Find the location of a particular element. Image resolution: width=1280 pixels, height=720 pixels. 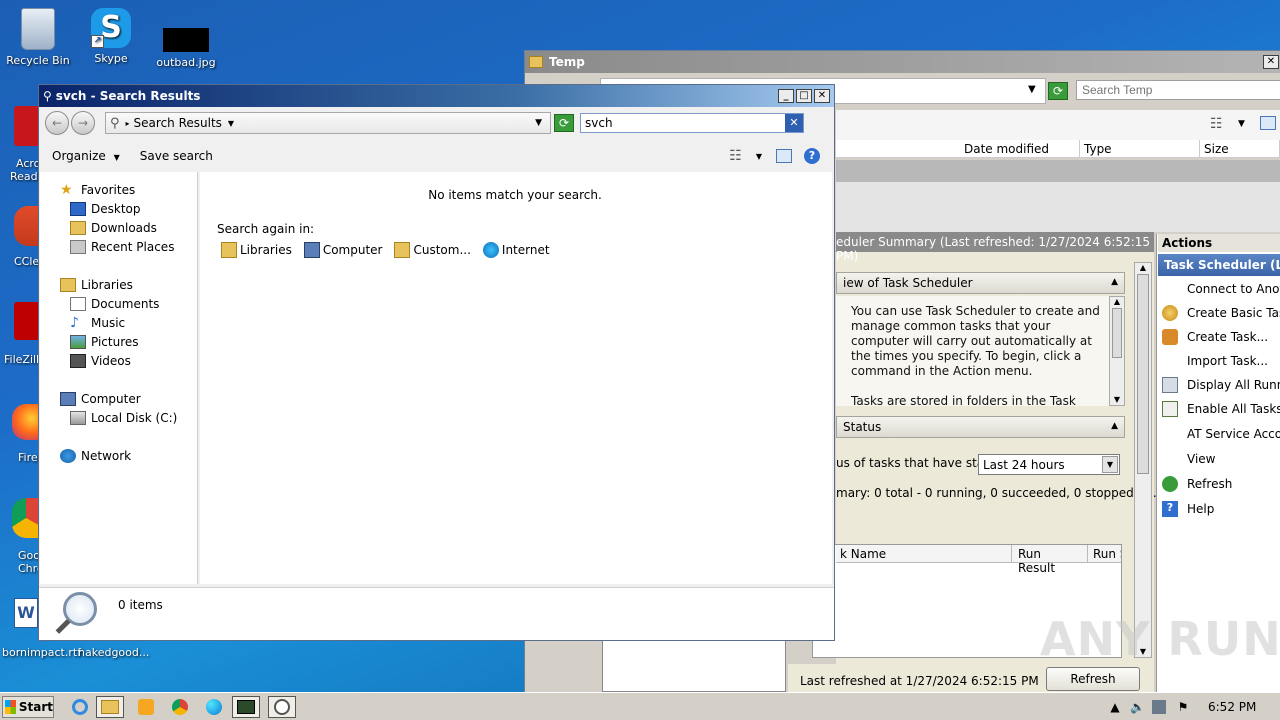

table-header-run-result: Run Result is located at coordinates (1050, 560).